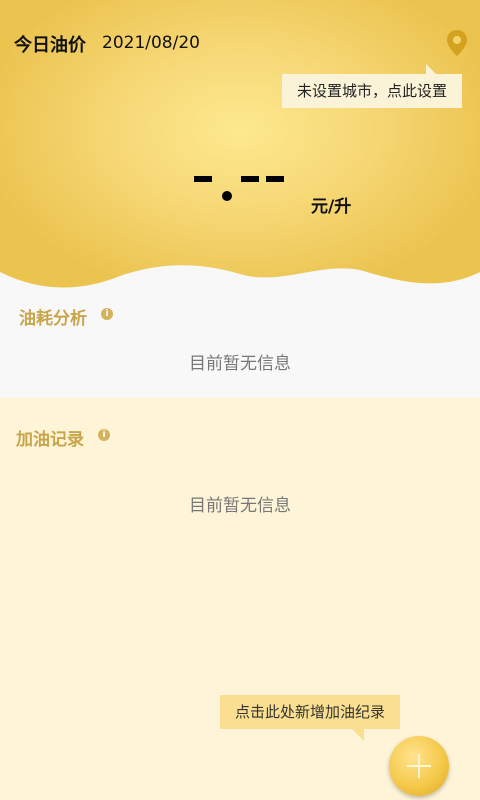 Image resolution: width=480 pixels, height=800 pixels. What do you see at coordinates (358, 735) in the screenshot?
I see `add-tooltip-pointer` at bounding box center [358, 735].